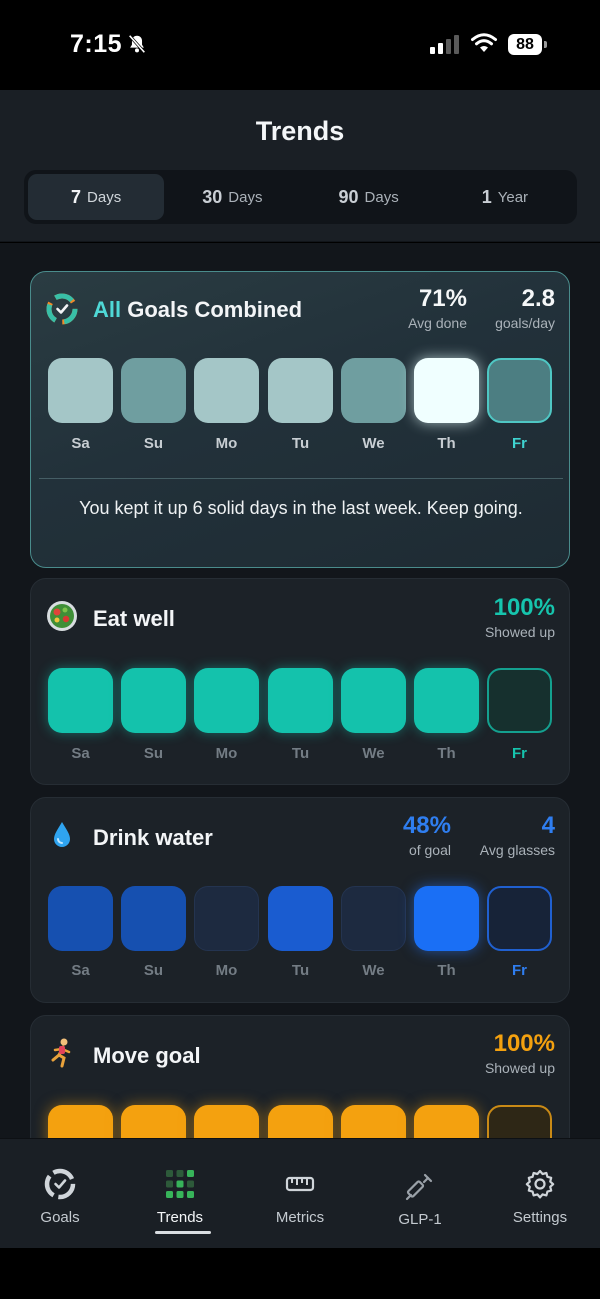 This screenshot has width=600, height=1299. Describe the element at coordinates (300, 1273) in the screenshot. I see `home-indicator-area` at that location.